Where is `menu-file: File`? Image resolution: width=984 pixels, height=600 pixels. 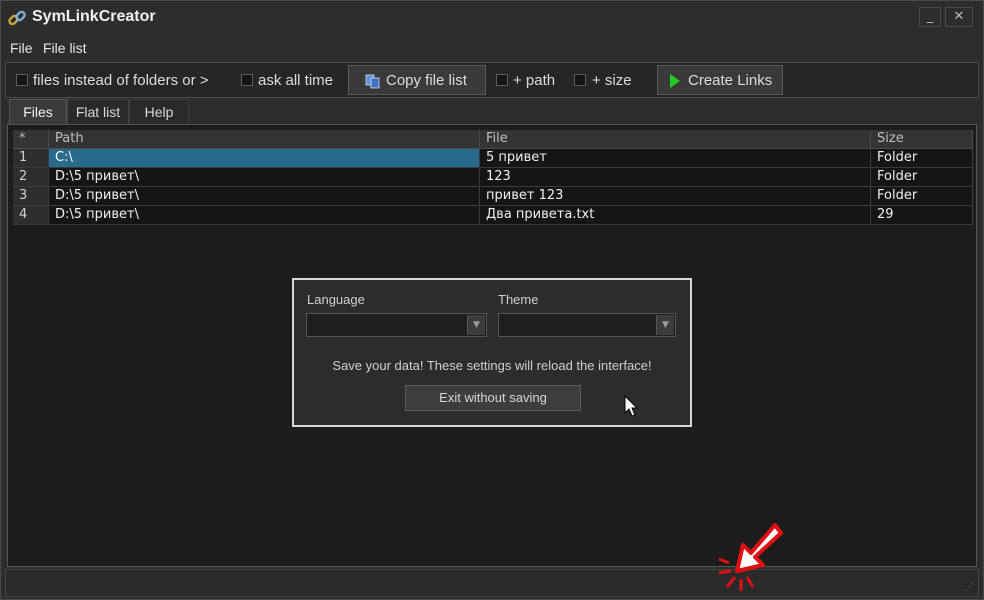 menu-file: File is located at coordinates (21, 48).